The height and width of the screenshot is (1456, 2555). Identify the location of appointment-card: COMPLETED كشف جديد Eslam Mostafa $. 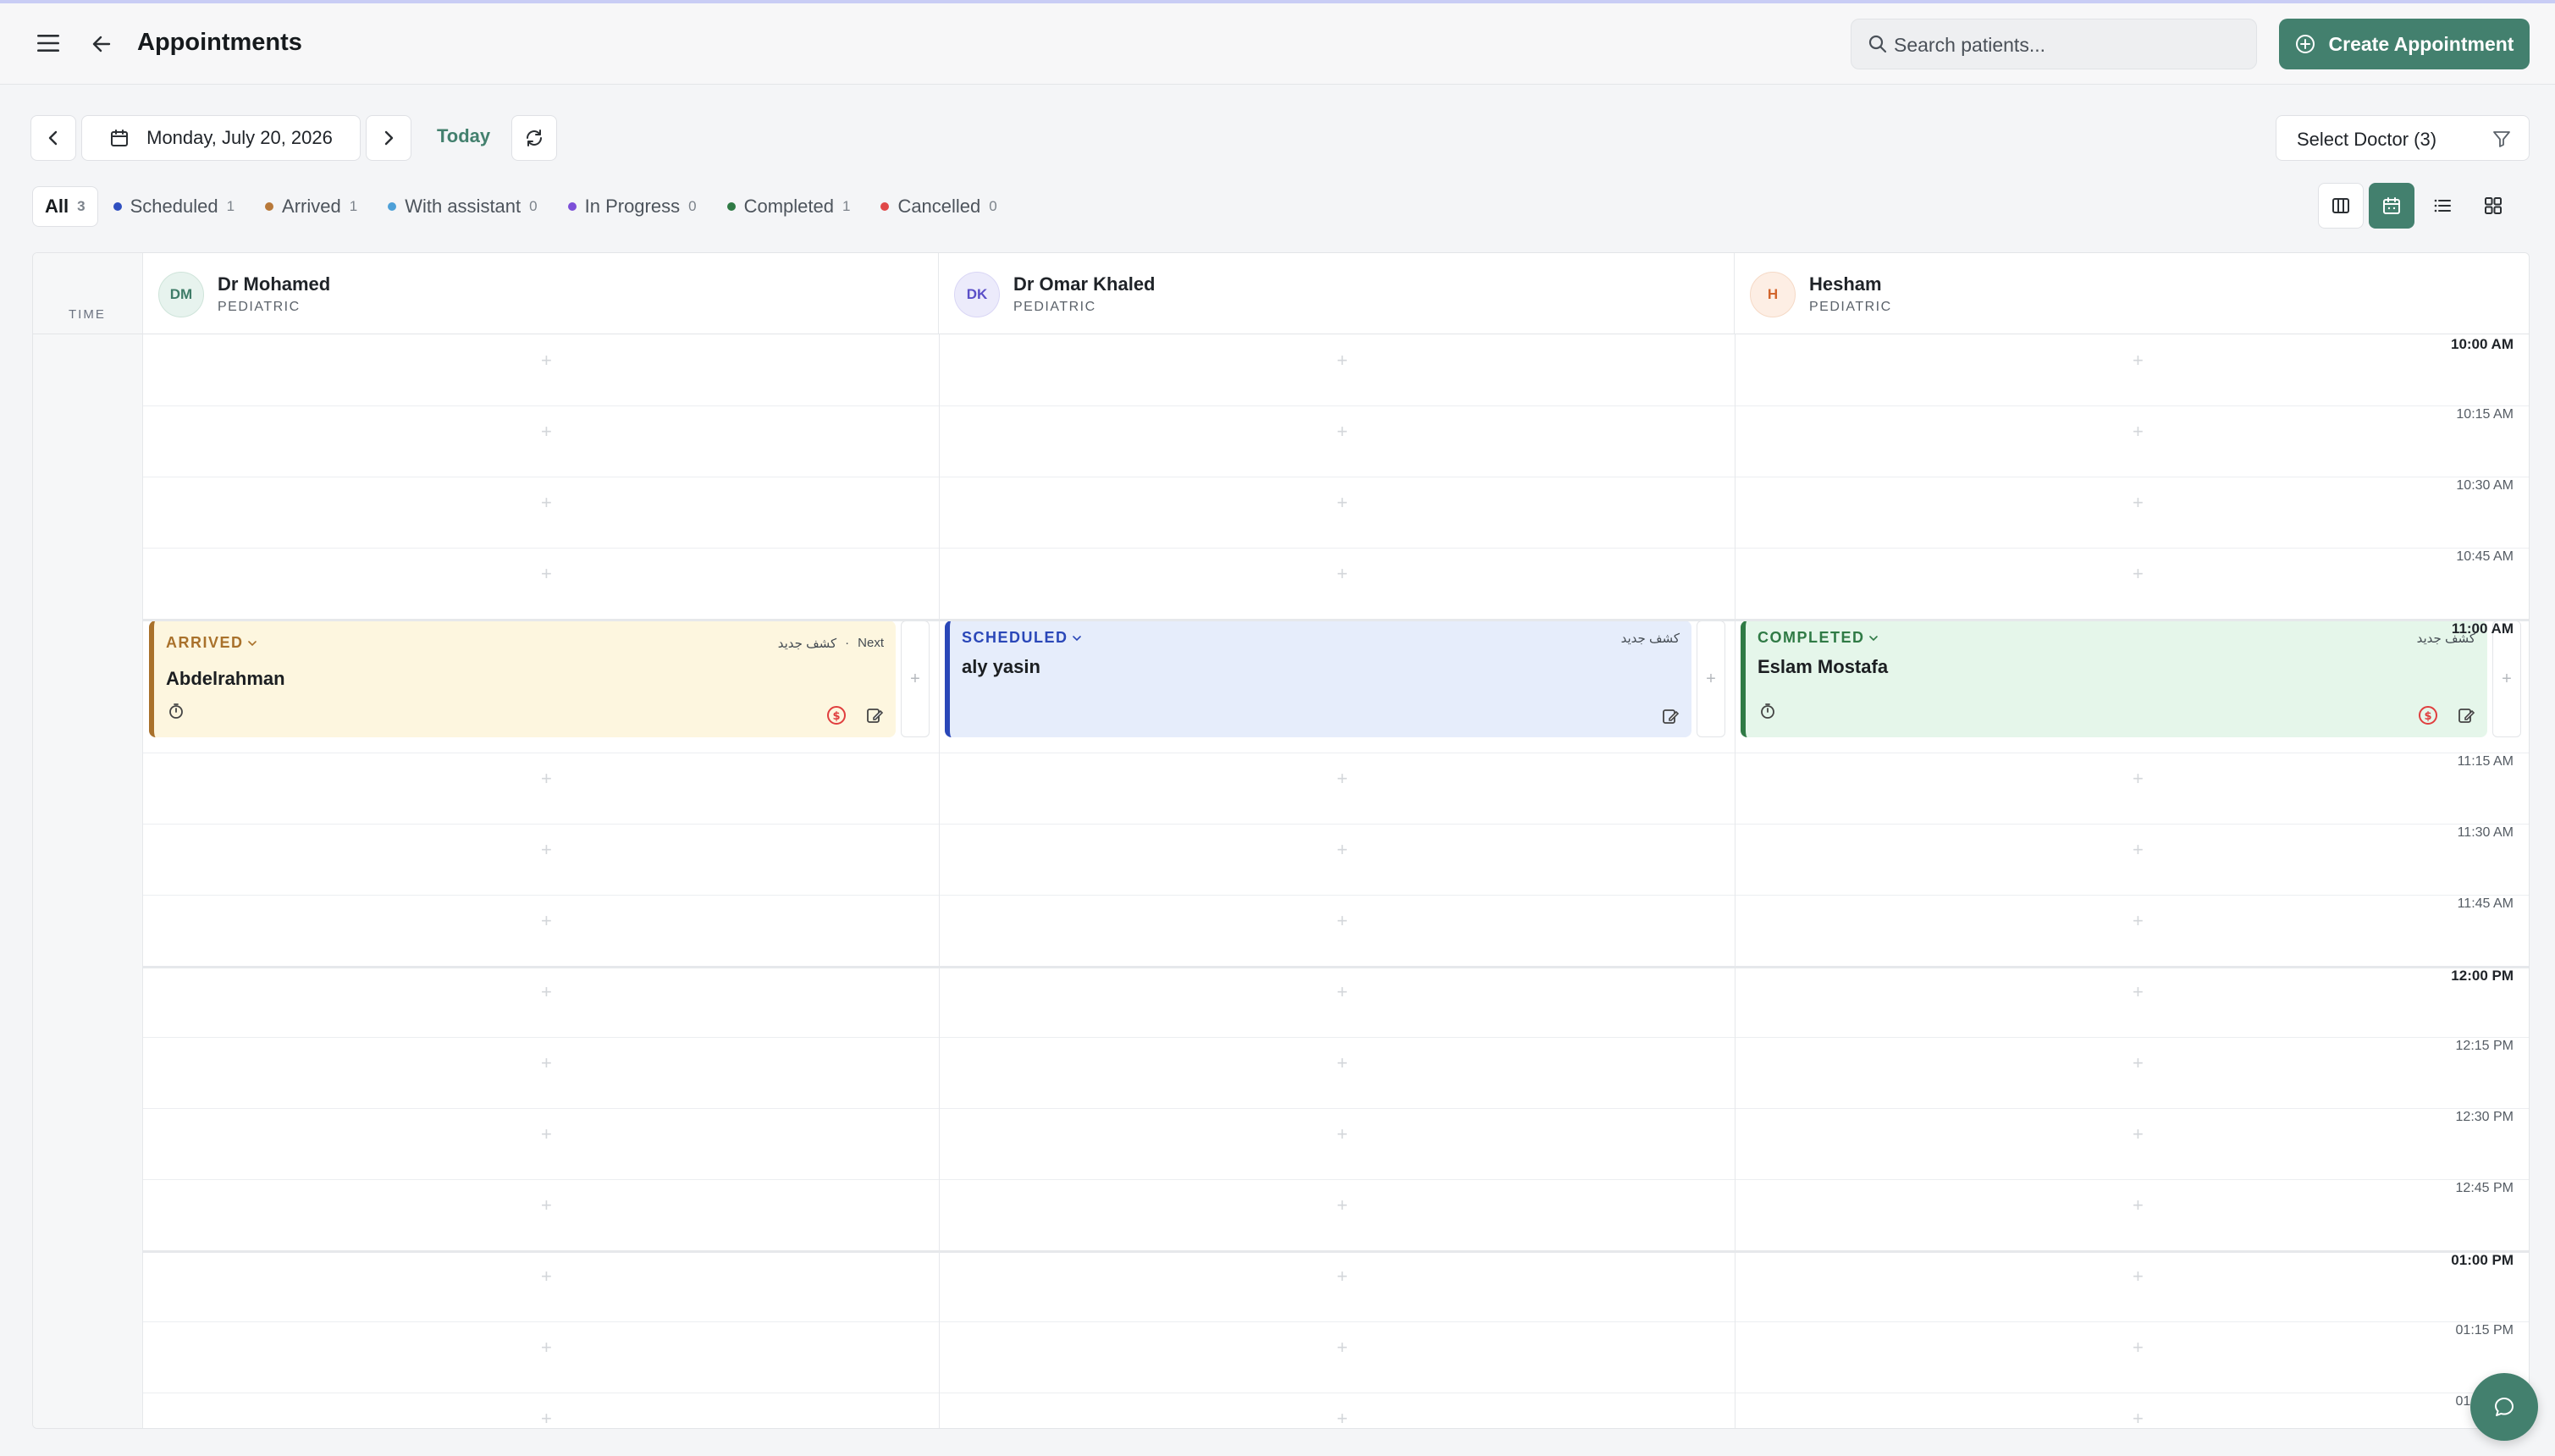
(2114, 678).